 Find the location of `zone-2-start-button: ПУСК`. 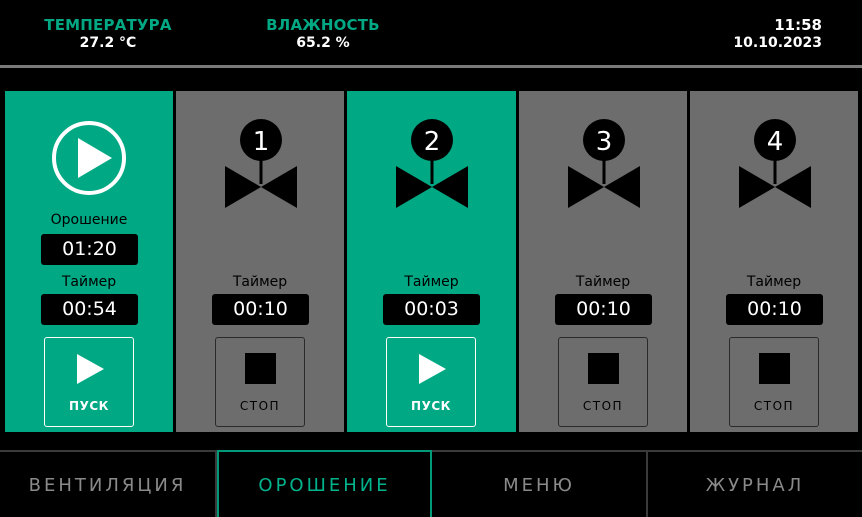

zone-2-start-button: ПУСК is located at coordinates (431, 382).